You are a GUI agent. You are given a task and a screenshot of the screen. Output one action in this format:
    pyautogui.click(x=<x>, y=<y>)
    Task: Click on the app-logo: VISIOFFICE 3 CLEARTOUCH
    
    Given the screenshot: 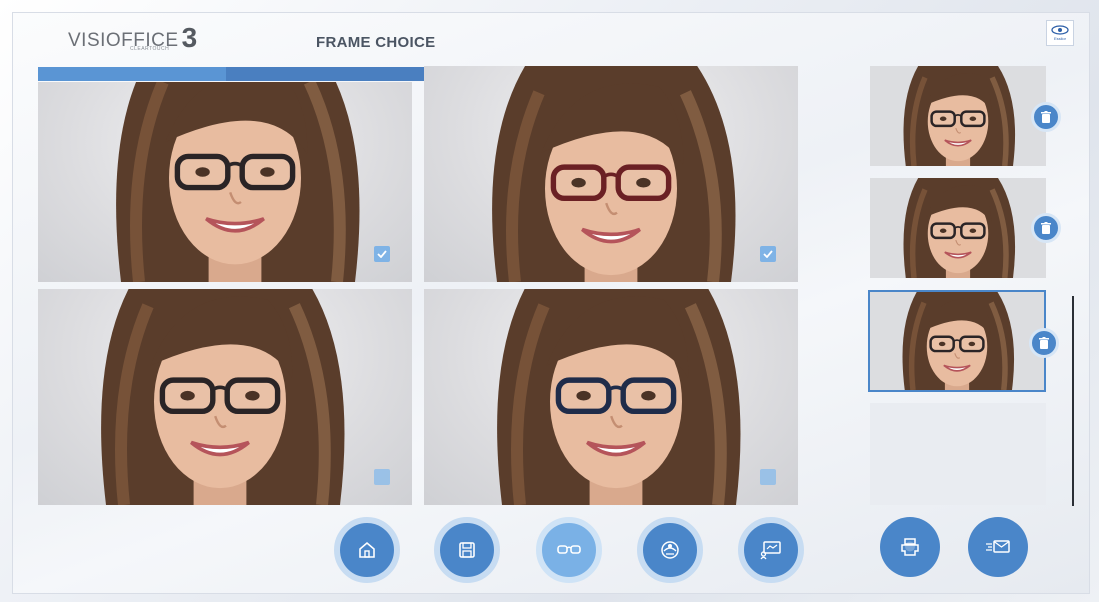 What is the action you would take?
    pyautogui.click(x=133, y=37)
    